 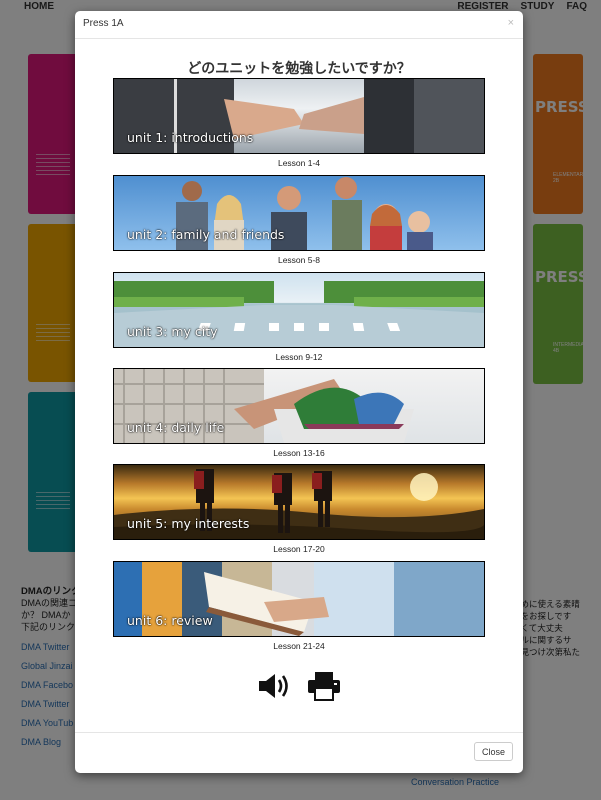 I want to click on unit-2-banner: unit 2: family and friends, so click(x=299, y=213).